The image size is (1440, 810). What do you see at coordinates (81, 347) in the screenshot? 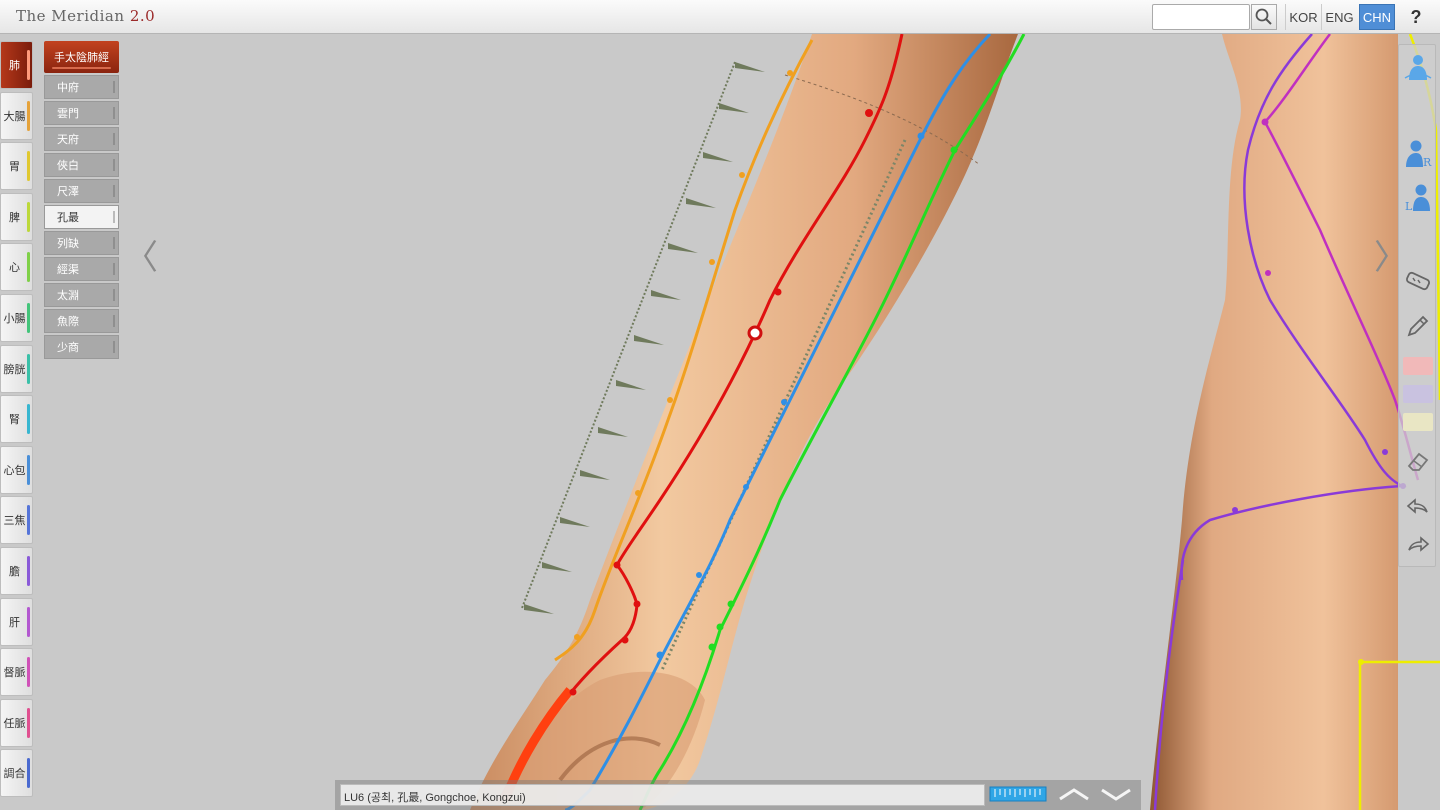
I see `acupoint-item: 少商` at bounding box center [81, 347].